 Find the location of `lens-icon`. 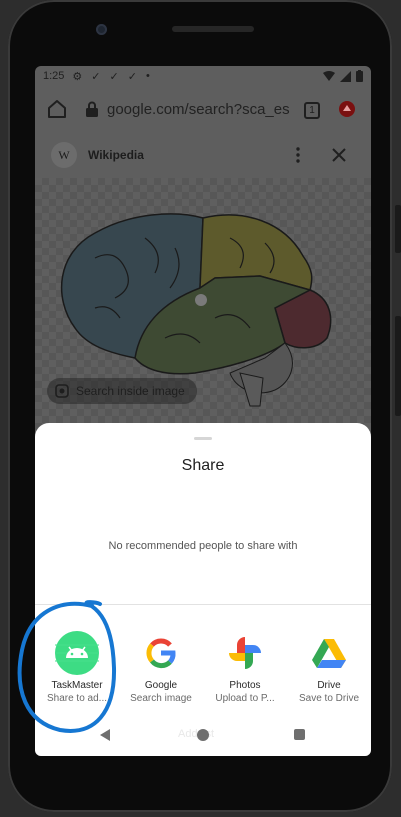

lens-icon is located at coordinates (62, 391).